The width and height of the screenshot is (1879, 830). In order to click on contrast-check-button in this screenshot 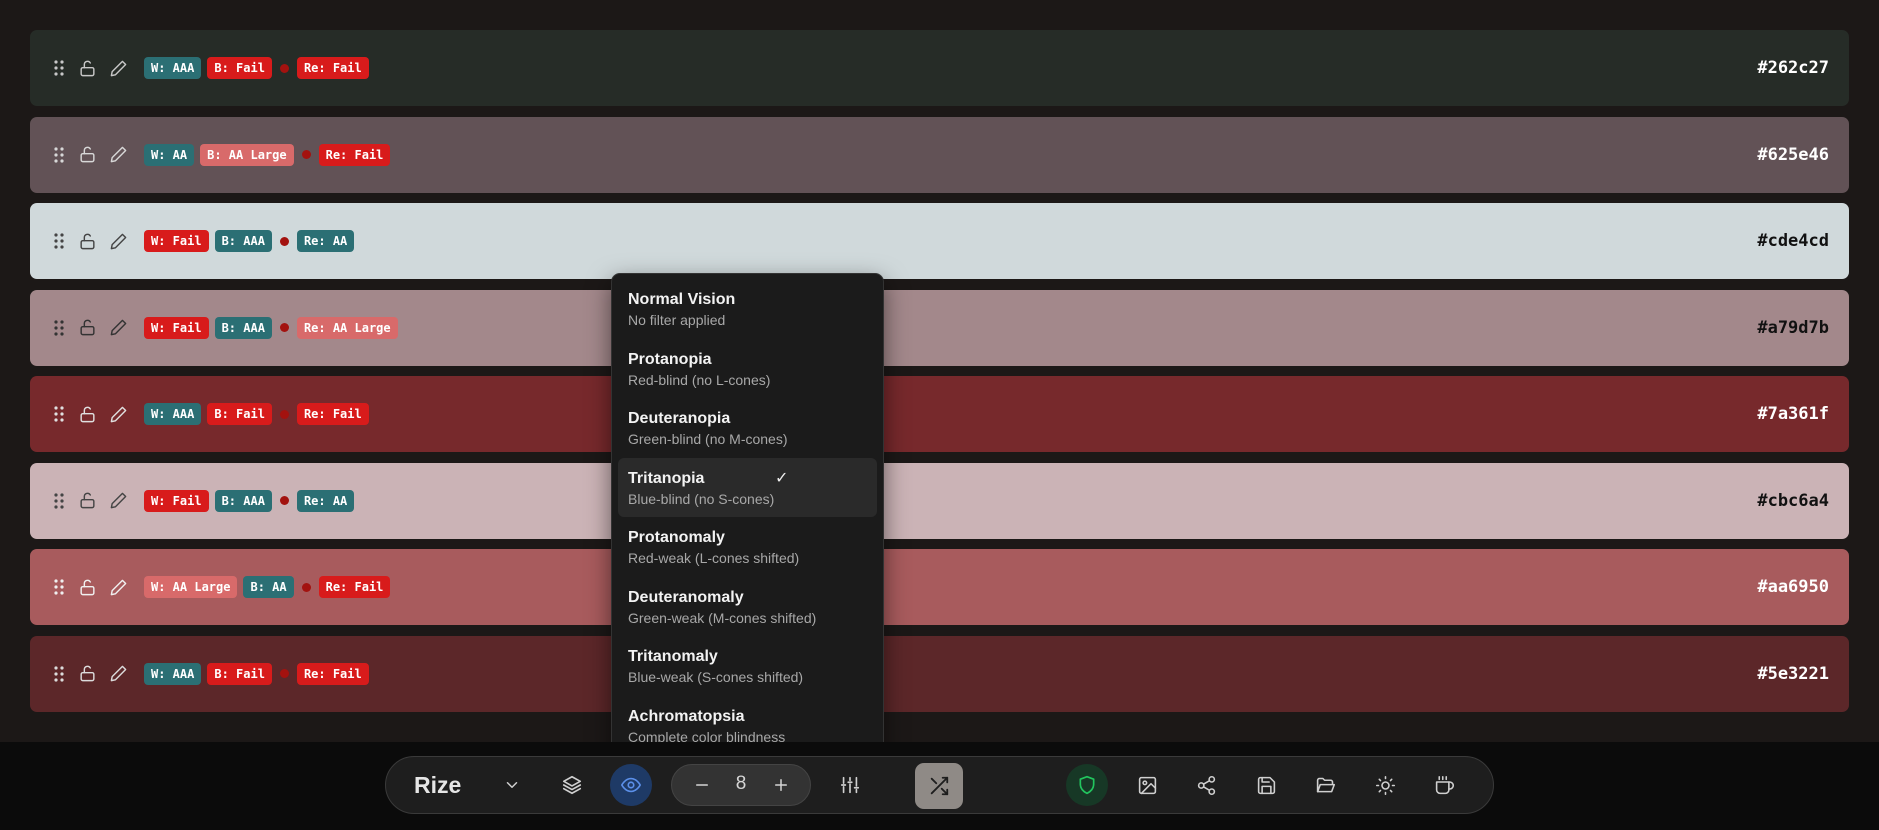, I will do `click(1087, 785)`.